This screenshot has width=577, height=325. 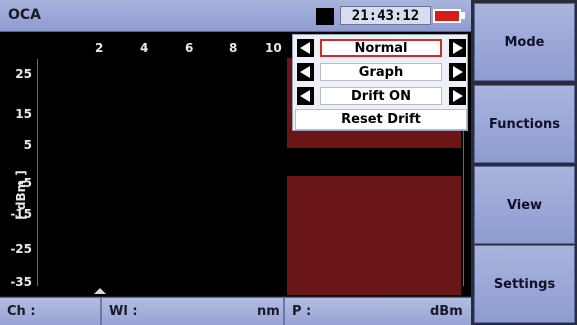 What do you see at coordinates (524, 42) in the screenshot?
I see `mode-button: Mode` at bounding box center [524, 42].